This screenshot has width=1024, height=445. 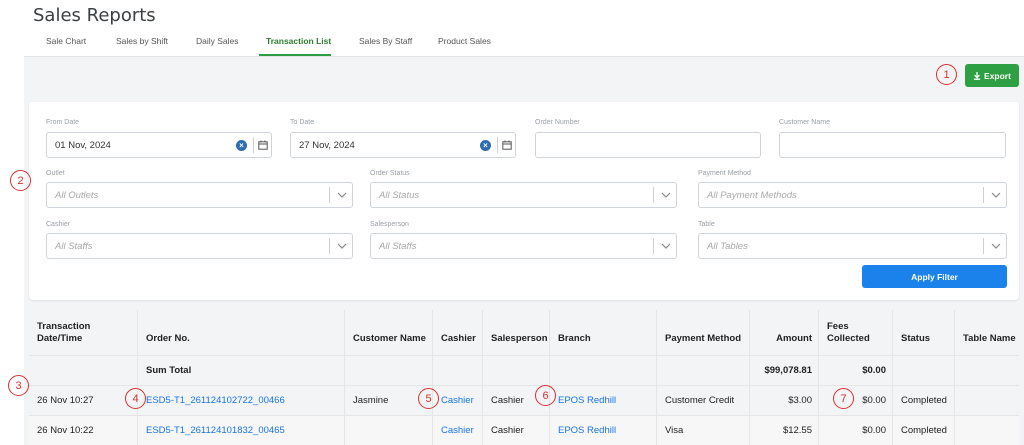 I want to click on col-header-datetime: Transaction Date/Time, so click(x=83, y=332).